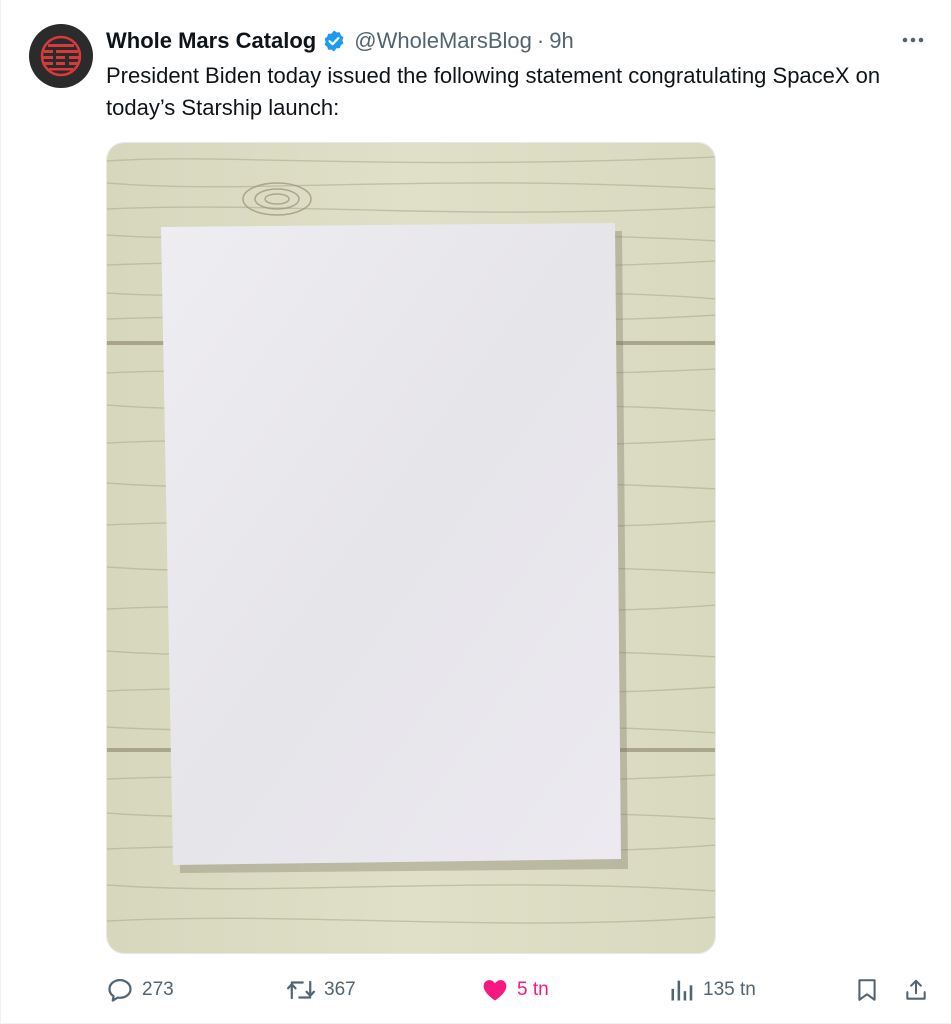  I want to click on retweet-count: 367, so click(340, 989).